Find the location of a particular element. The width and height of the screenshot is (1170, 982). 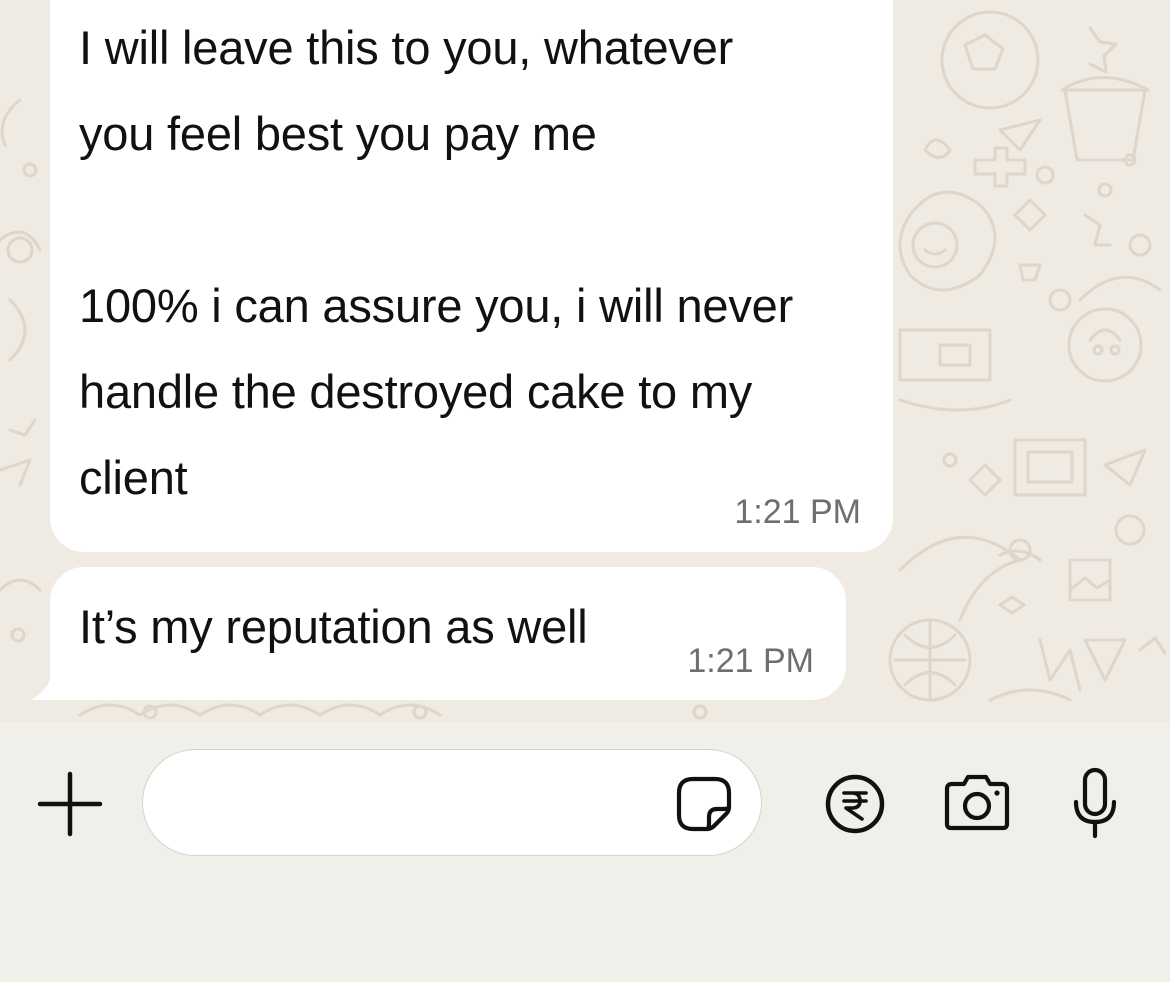

plus-icon is located at coordinates (70, 804).